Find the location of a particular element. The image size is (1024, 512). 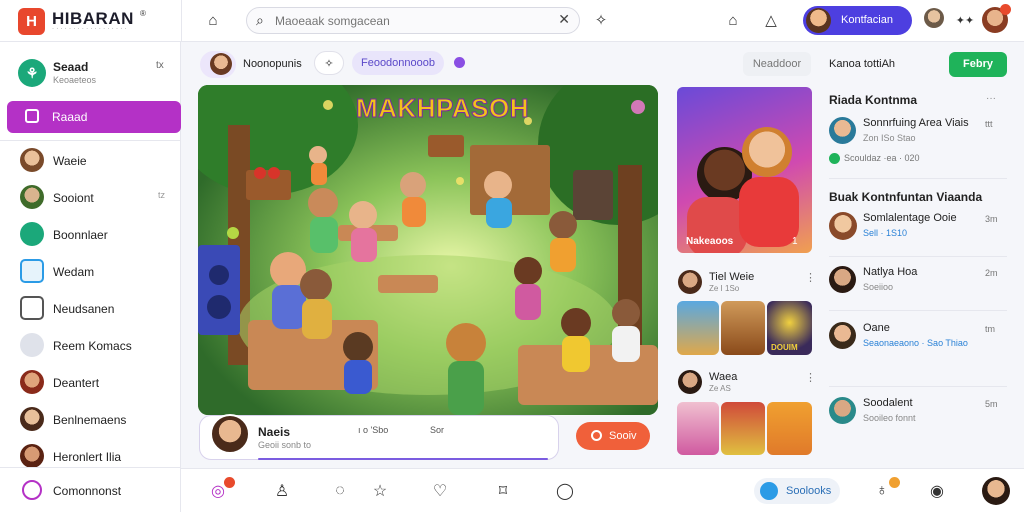

poster-avatar is located at coordinates (230, 434).